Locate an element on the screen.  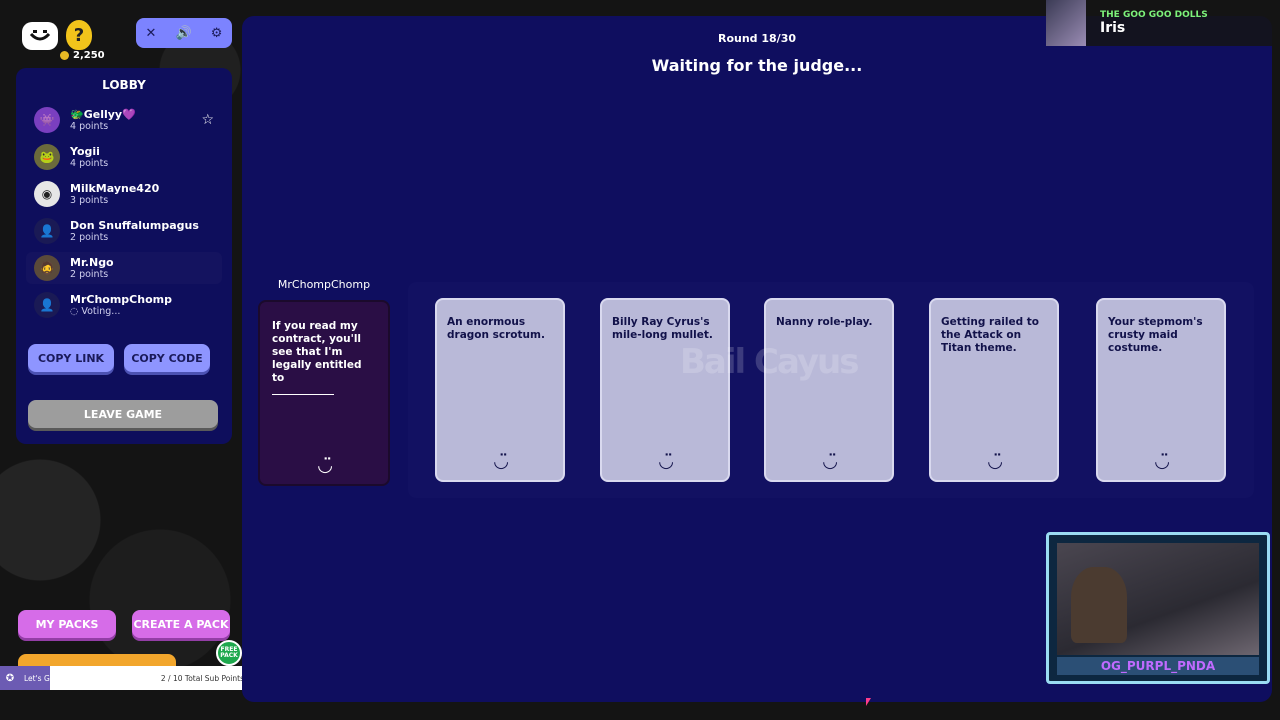
copy-code-button: COPY CODE is located at coordinates (167, 358).